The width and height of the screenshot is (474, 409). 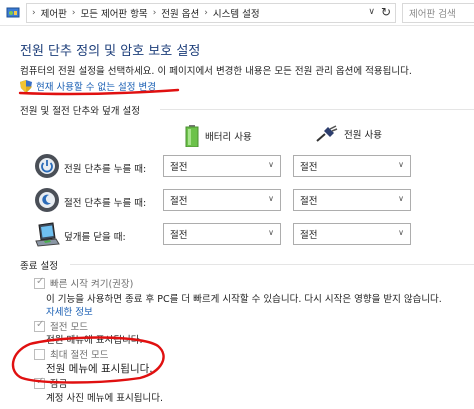 I want to click on circle-annotation, so click(x=88, y=360).